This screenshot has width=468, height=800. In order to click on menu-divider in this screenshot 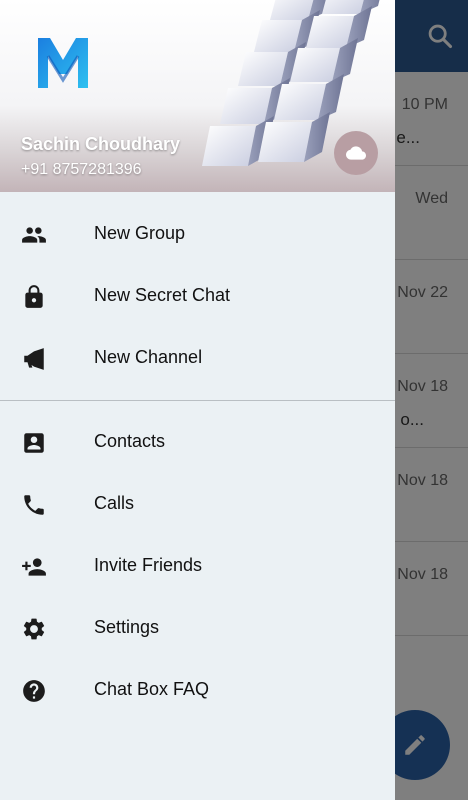, I will do `click(197, 400)`.